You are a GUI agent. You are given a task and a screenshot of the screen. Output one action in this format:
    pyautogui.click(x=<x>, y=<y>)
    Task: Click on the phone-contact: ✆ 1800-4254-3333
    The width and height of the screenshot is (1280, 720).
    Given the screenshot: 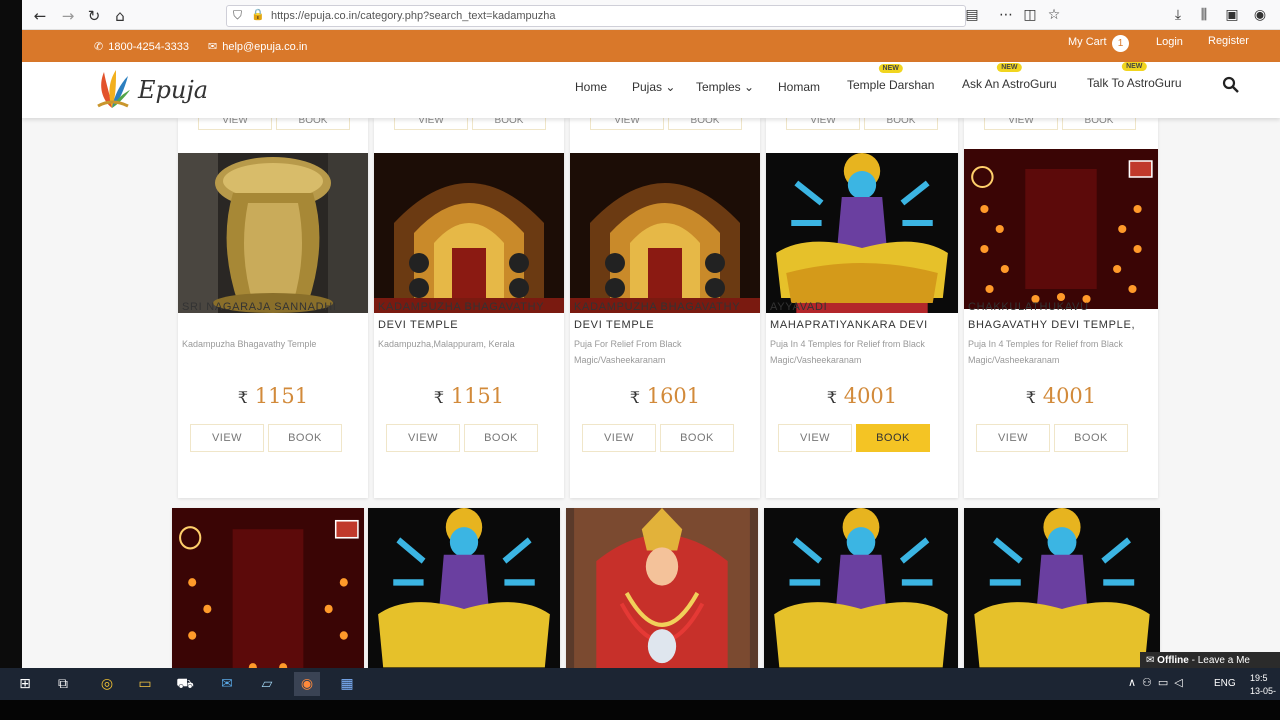 What is the action you would take?
    pyautogui.click(x=141, y=46)
    